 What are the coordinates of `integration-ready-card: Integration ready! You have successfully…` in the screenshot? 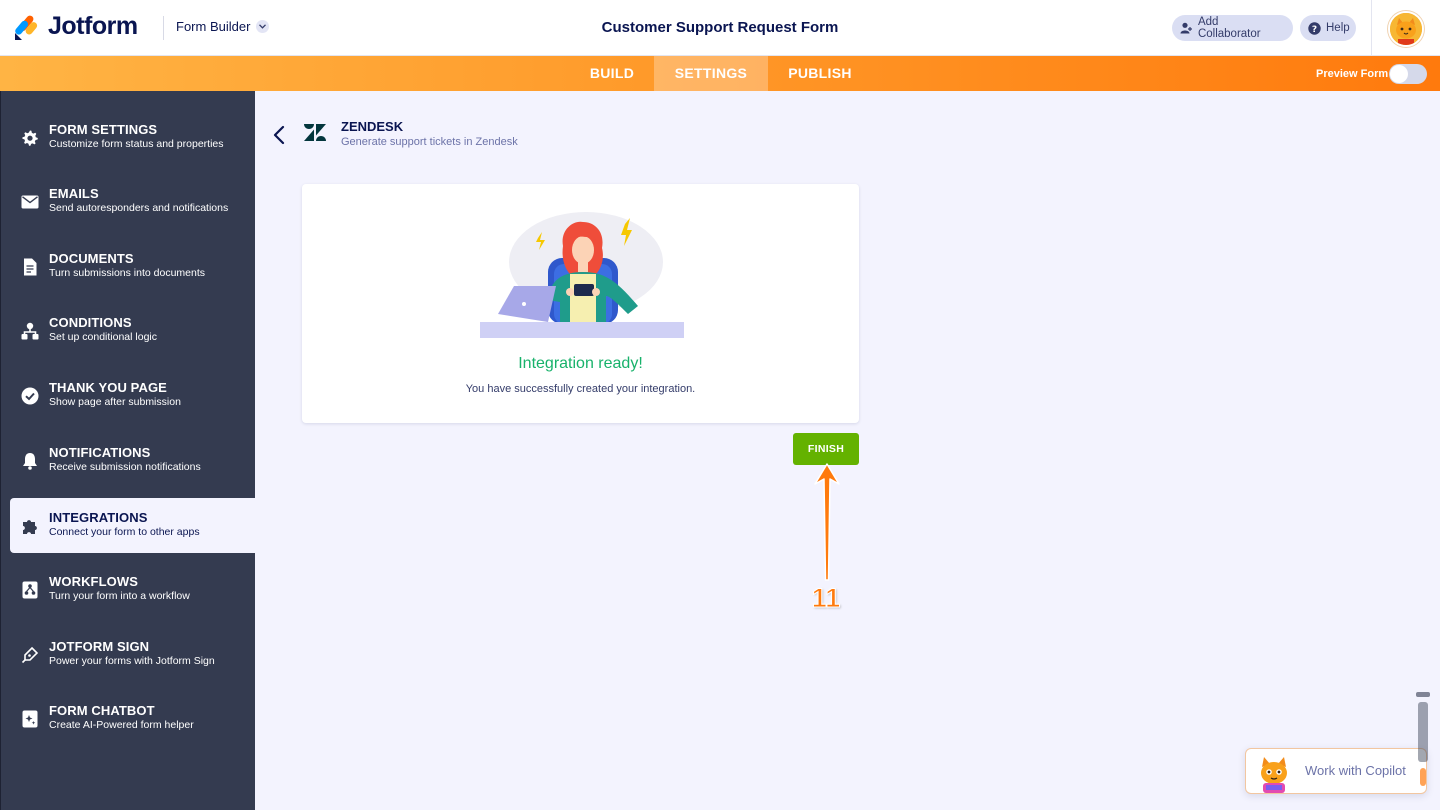 It's located at (580, 303).